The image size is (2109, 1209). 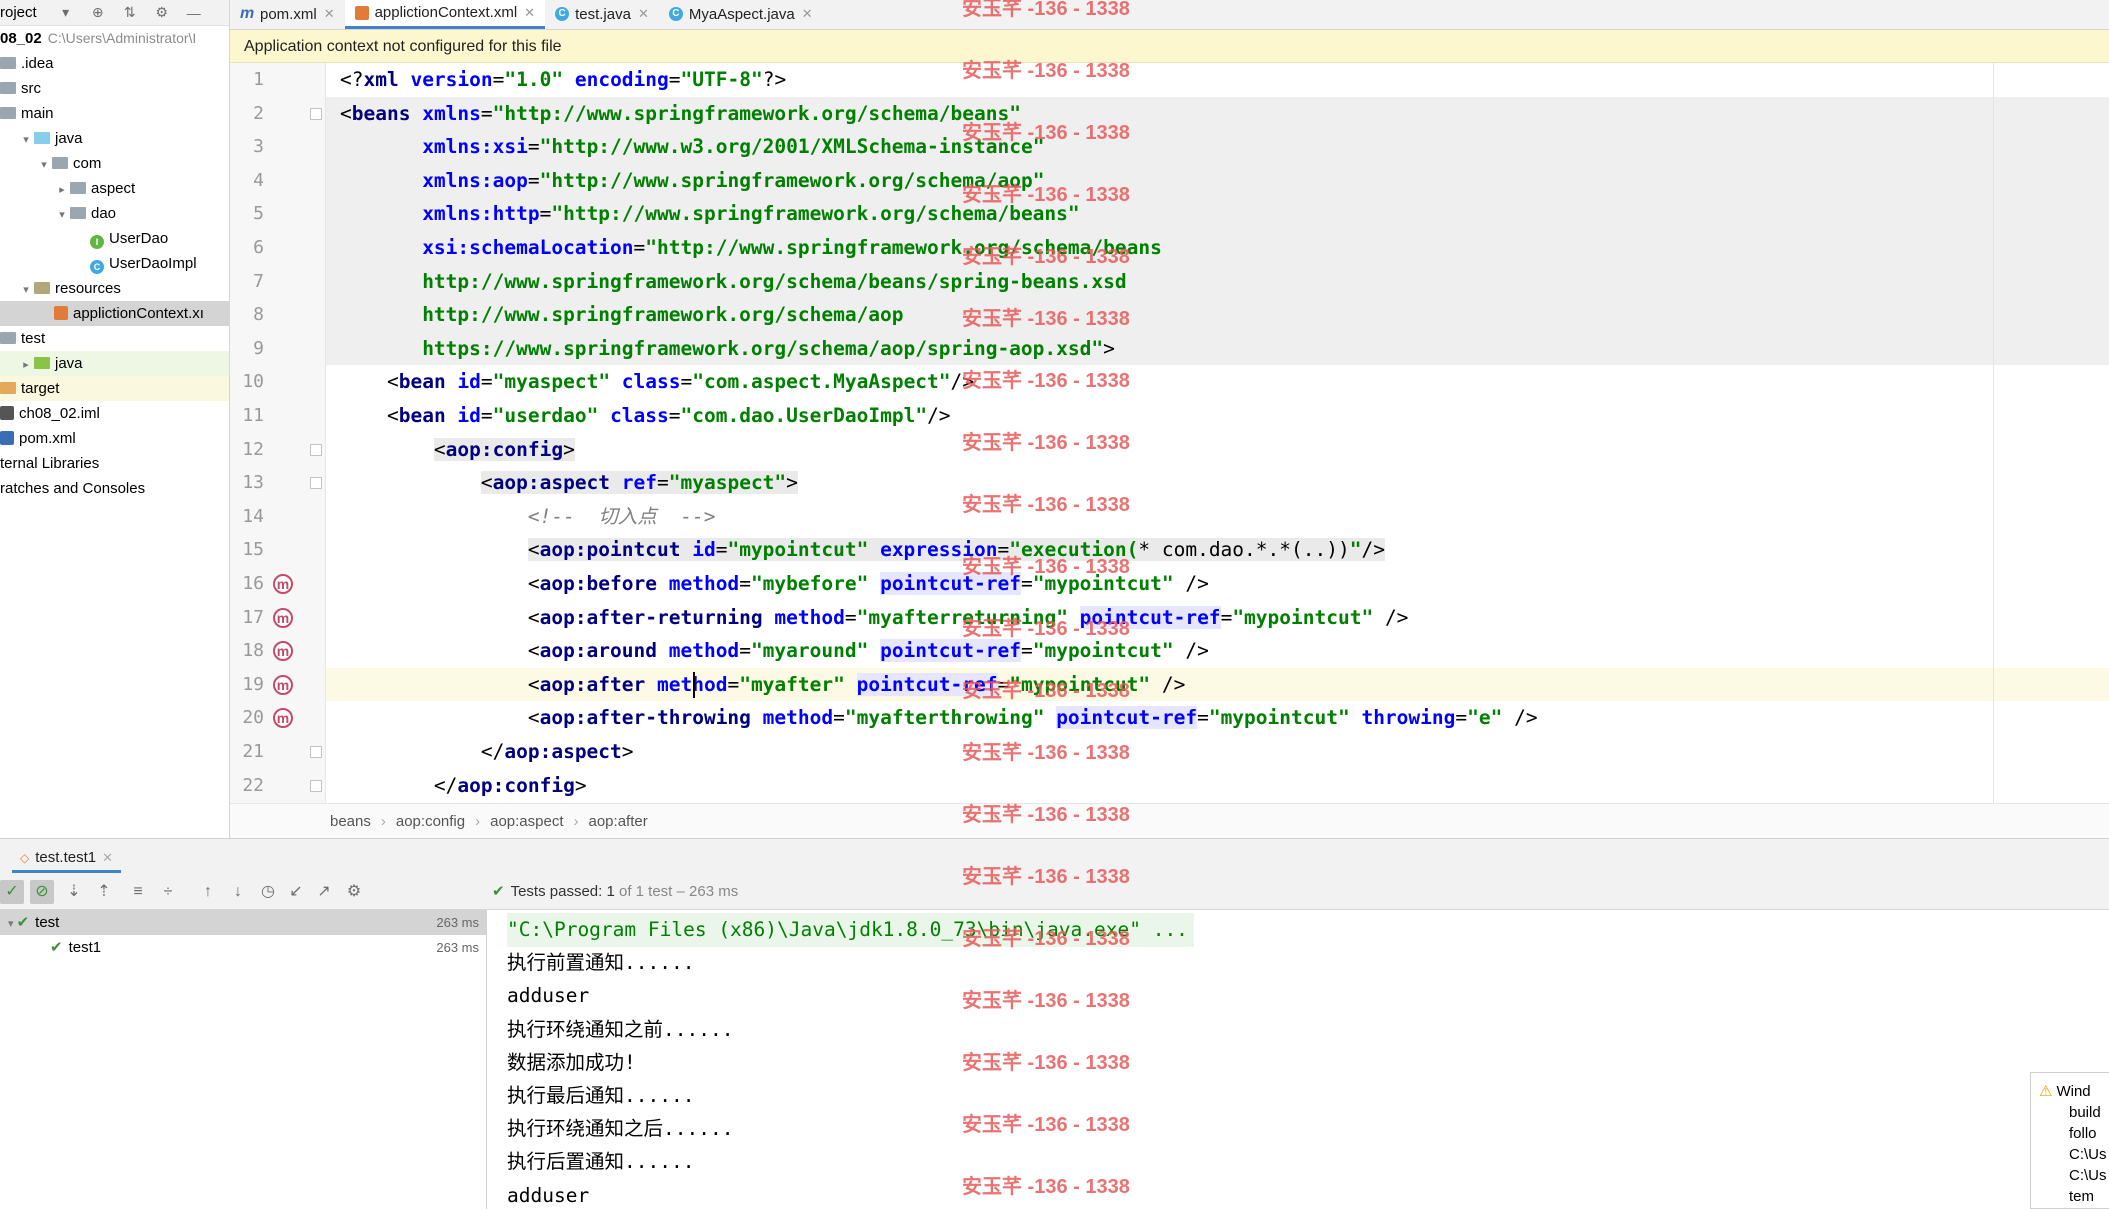 I want to click on next-failed-icon: ↓, so click(x=238, y=892).